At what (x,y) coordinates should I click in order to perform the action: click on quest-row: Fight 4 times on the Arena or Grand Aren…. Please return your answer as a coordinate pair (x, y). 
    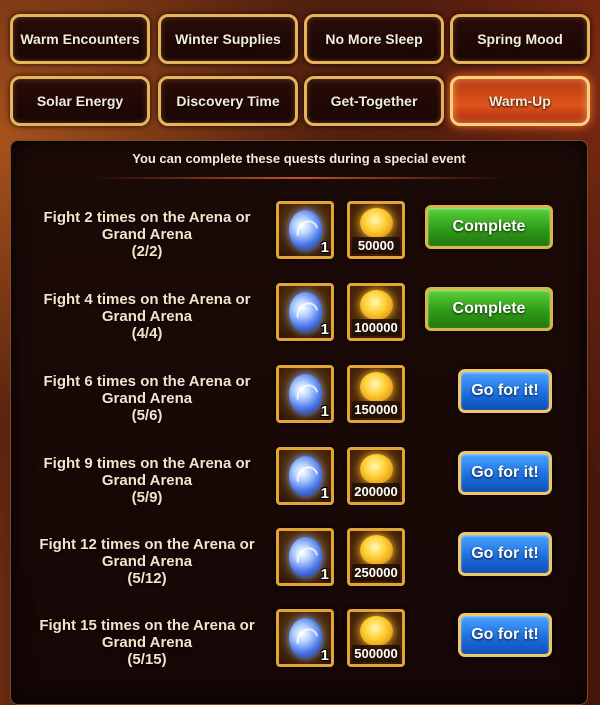
    Looking at the image, I should click on (300, 323).